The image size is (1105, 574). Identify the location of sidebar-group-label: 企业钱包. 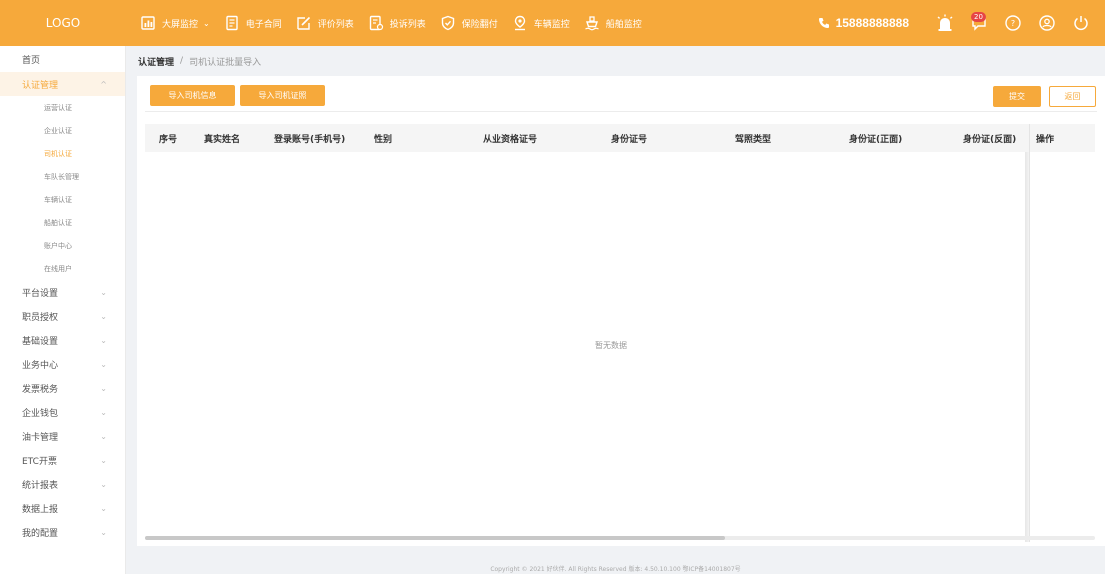
(40, 413).